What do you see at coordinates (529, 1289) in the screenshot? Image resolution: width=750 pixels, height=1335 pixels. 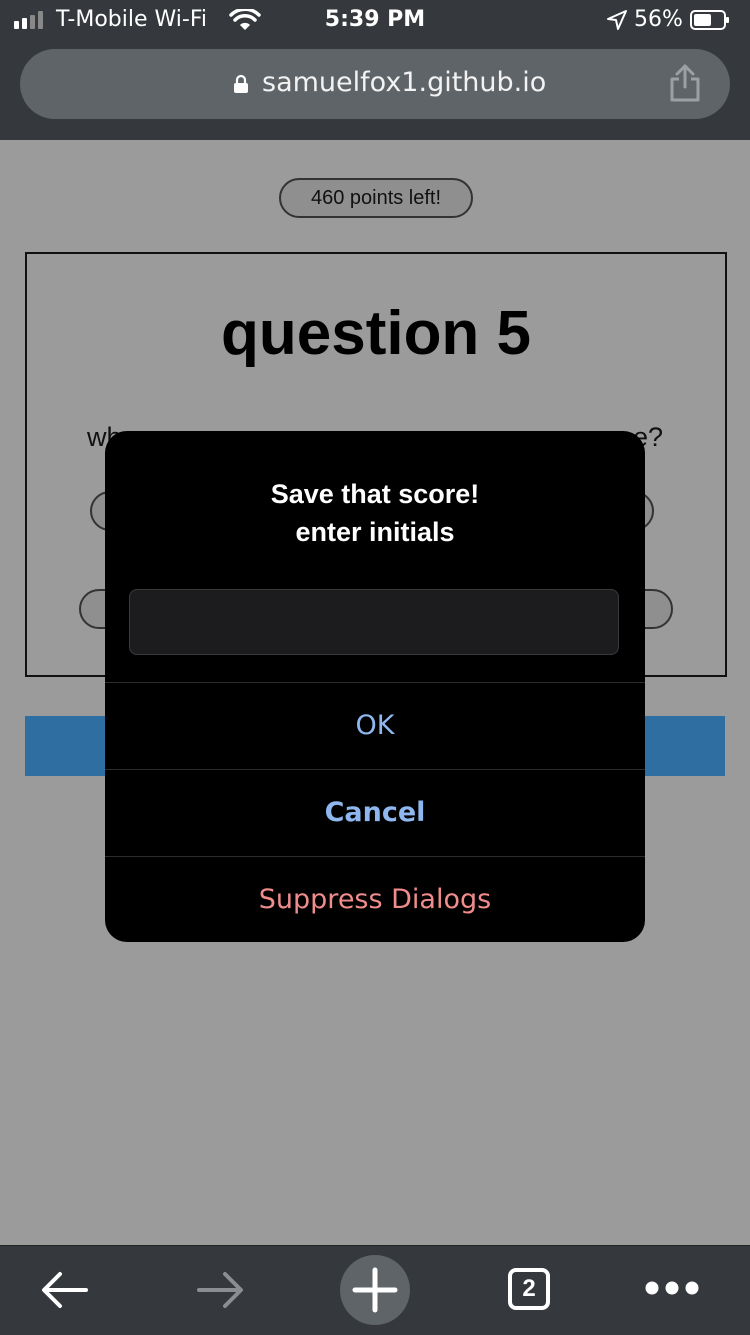 I see `tab-switcher-button: 2` at bounding box center [529, 1289].